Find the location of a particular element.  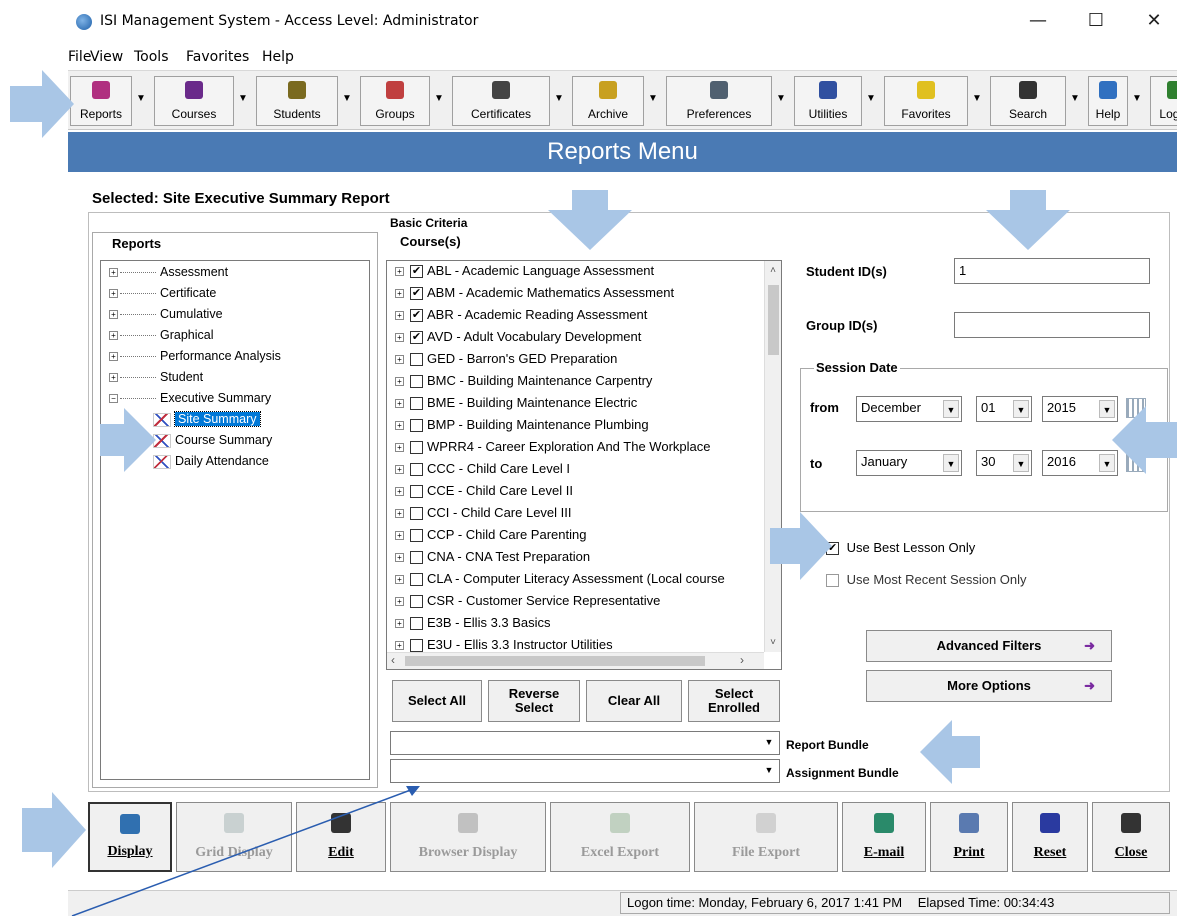

calendar-icon is located at coordinates (1136, 462).